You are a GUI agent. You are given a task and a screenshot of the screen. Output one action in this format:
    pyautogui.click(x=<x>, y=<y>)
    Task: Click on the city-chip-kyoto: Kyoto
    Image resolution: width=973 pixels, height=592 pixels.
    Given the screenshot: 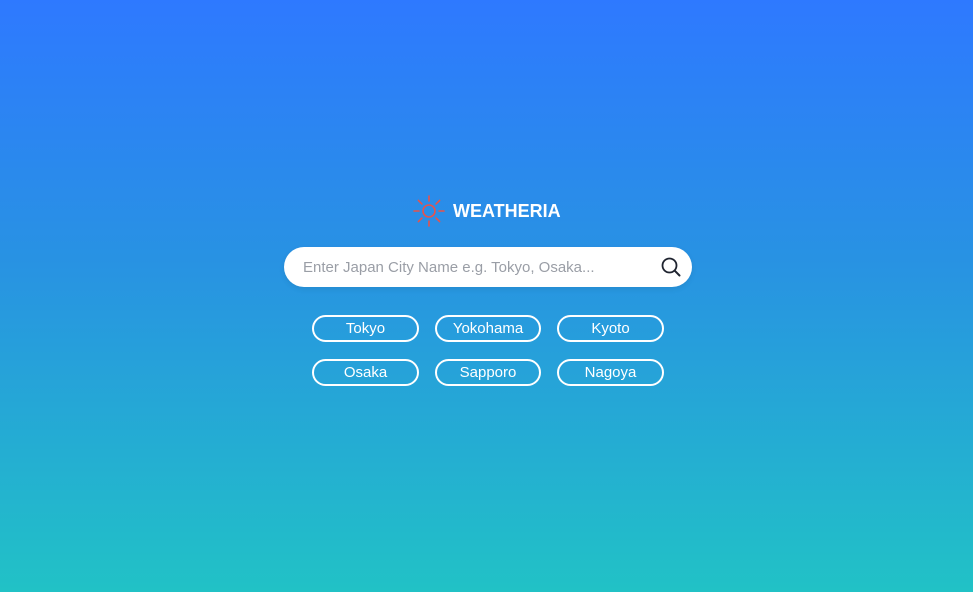 What is the action you would take?
    pyautogui.click(x=610, y=328)
    